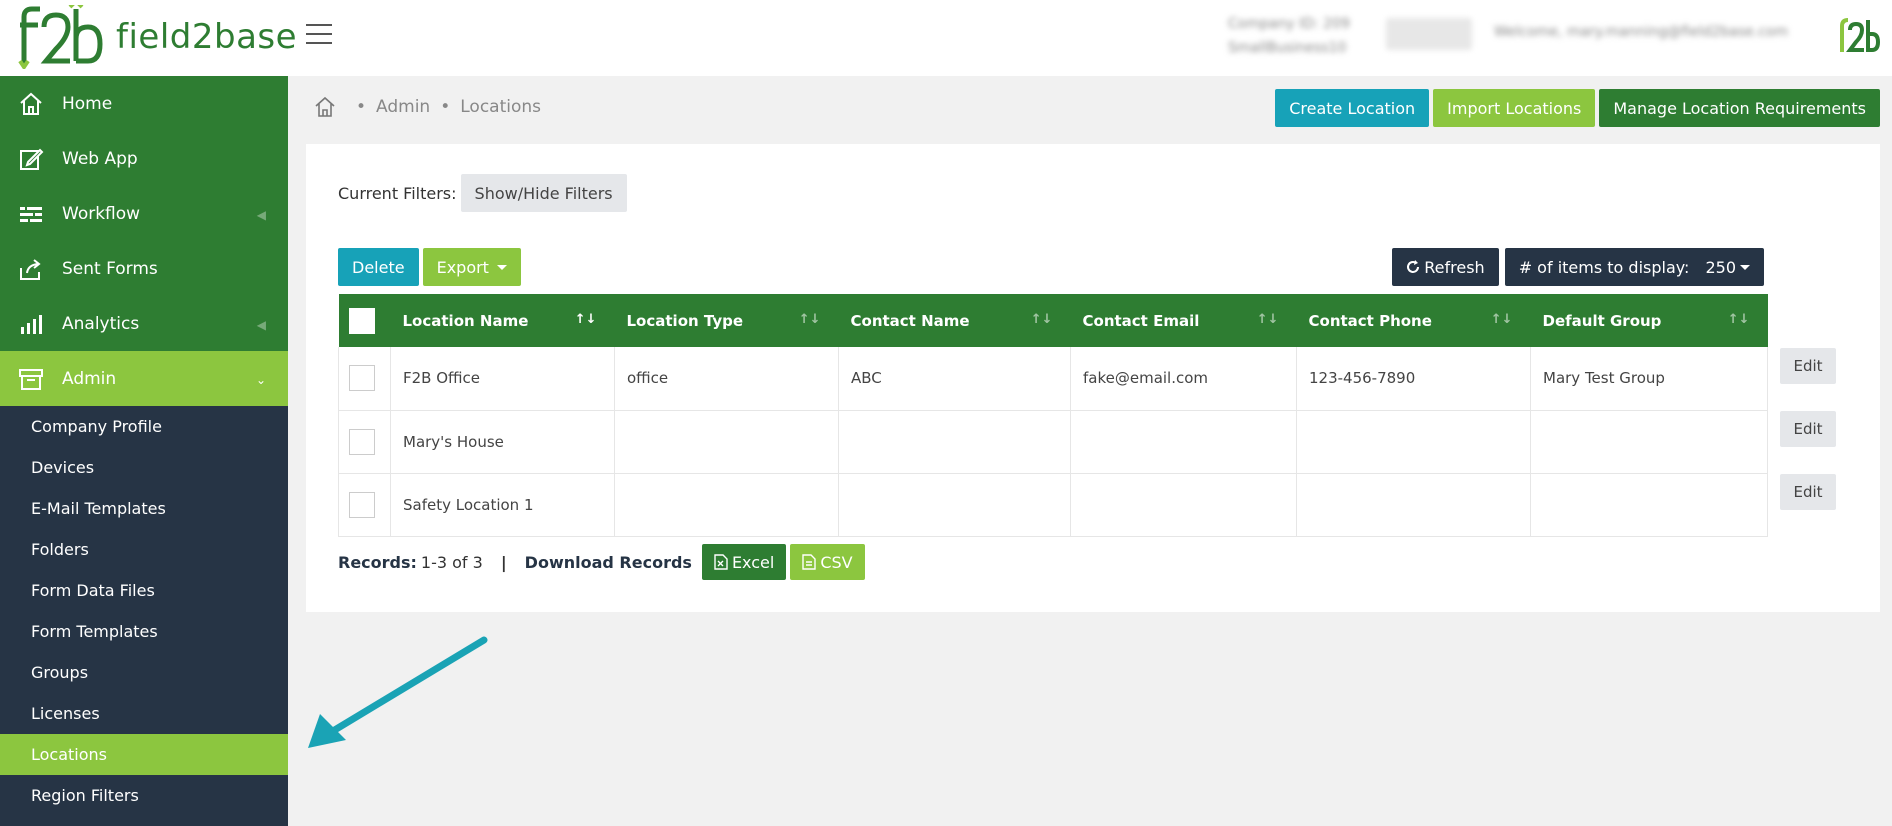 The height and width of the screenshot is (826, 1892). I want to click on chevron-down-icon: ⌄, so click(260, 380).